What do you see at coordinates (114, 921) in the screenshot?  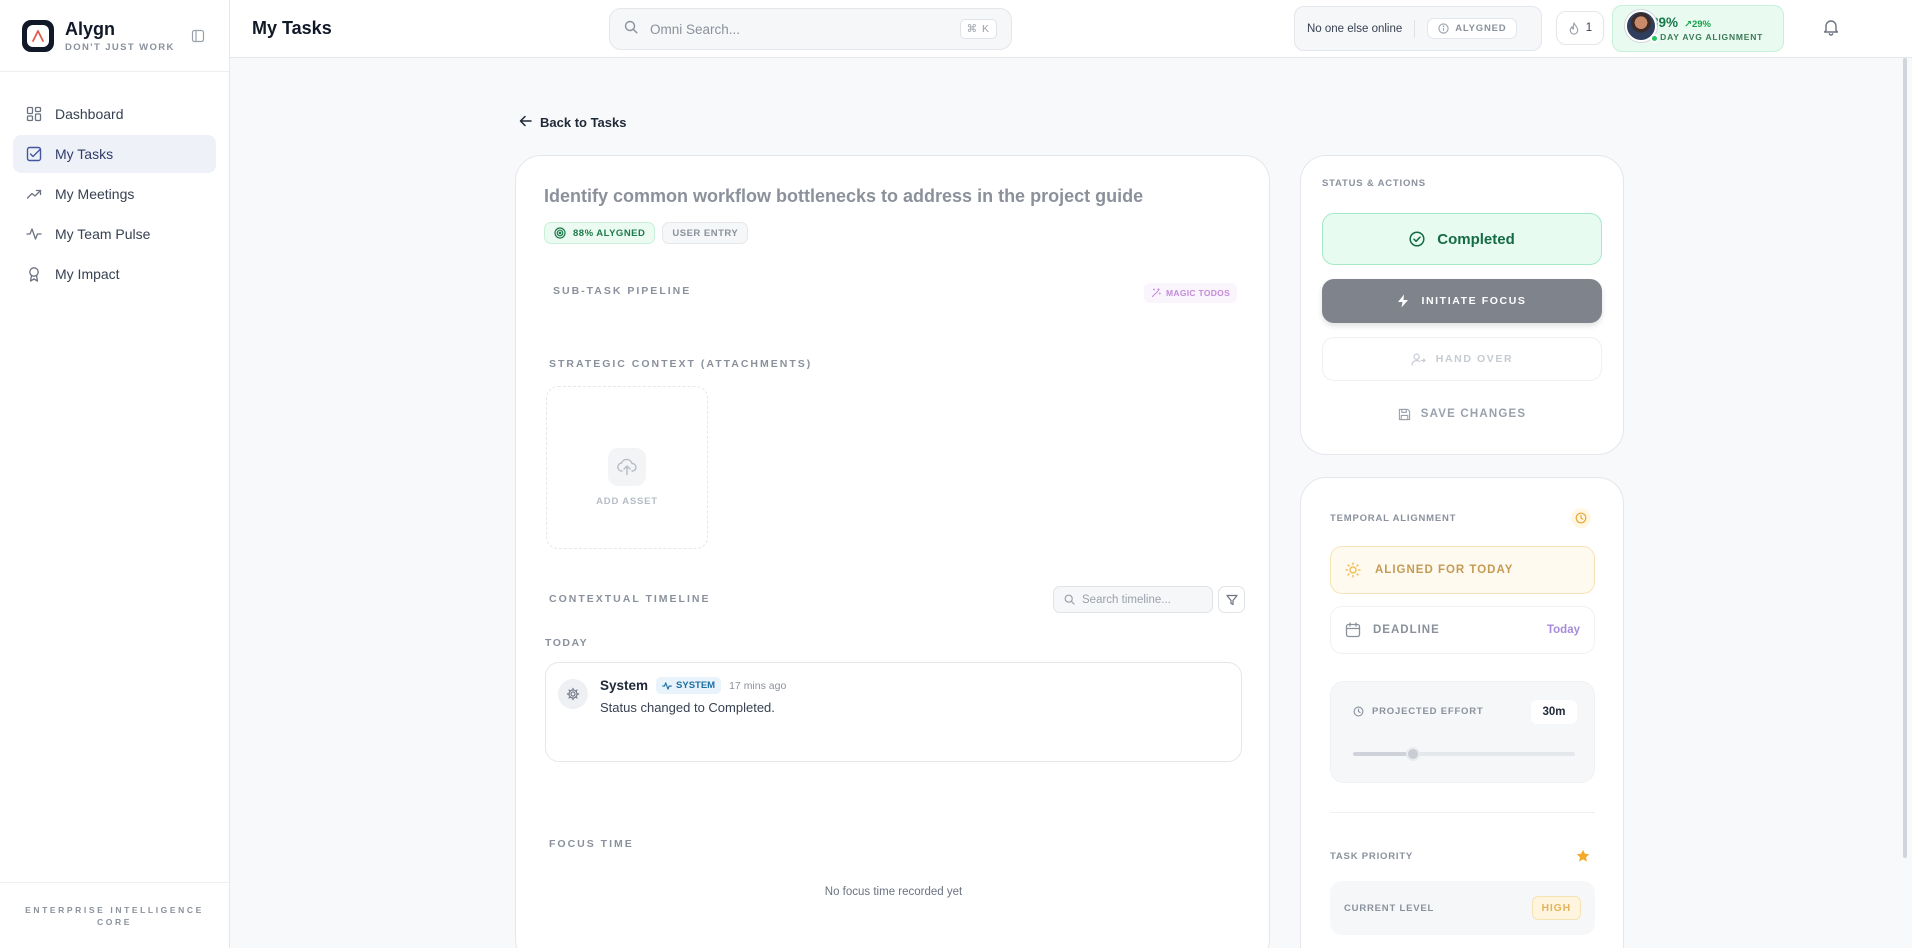 I see `footer-line-2: CORE` at bounding box center [114, 921].